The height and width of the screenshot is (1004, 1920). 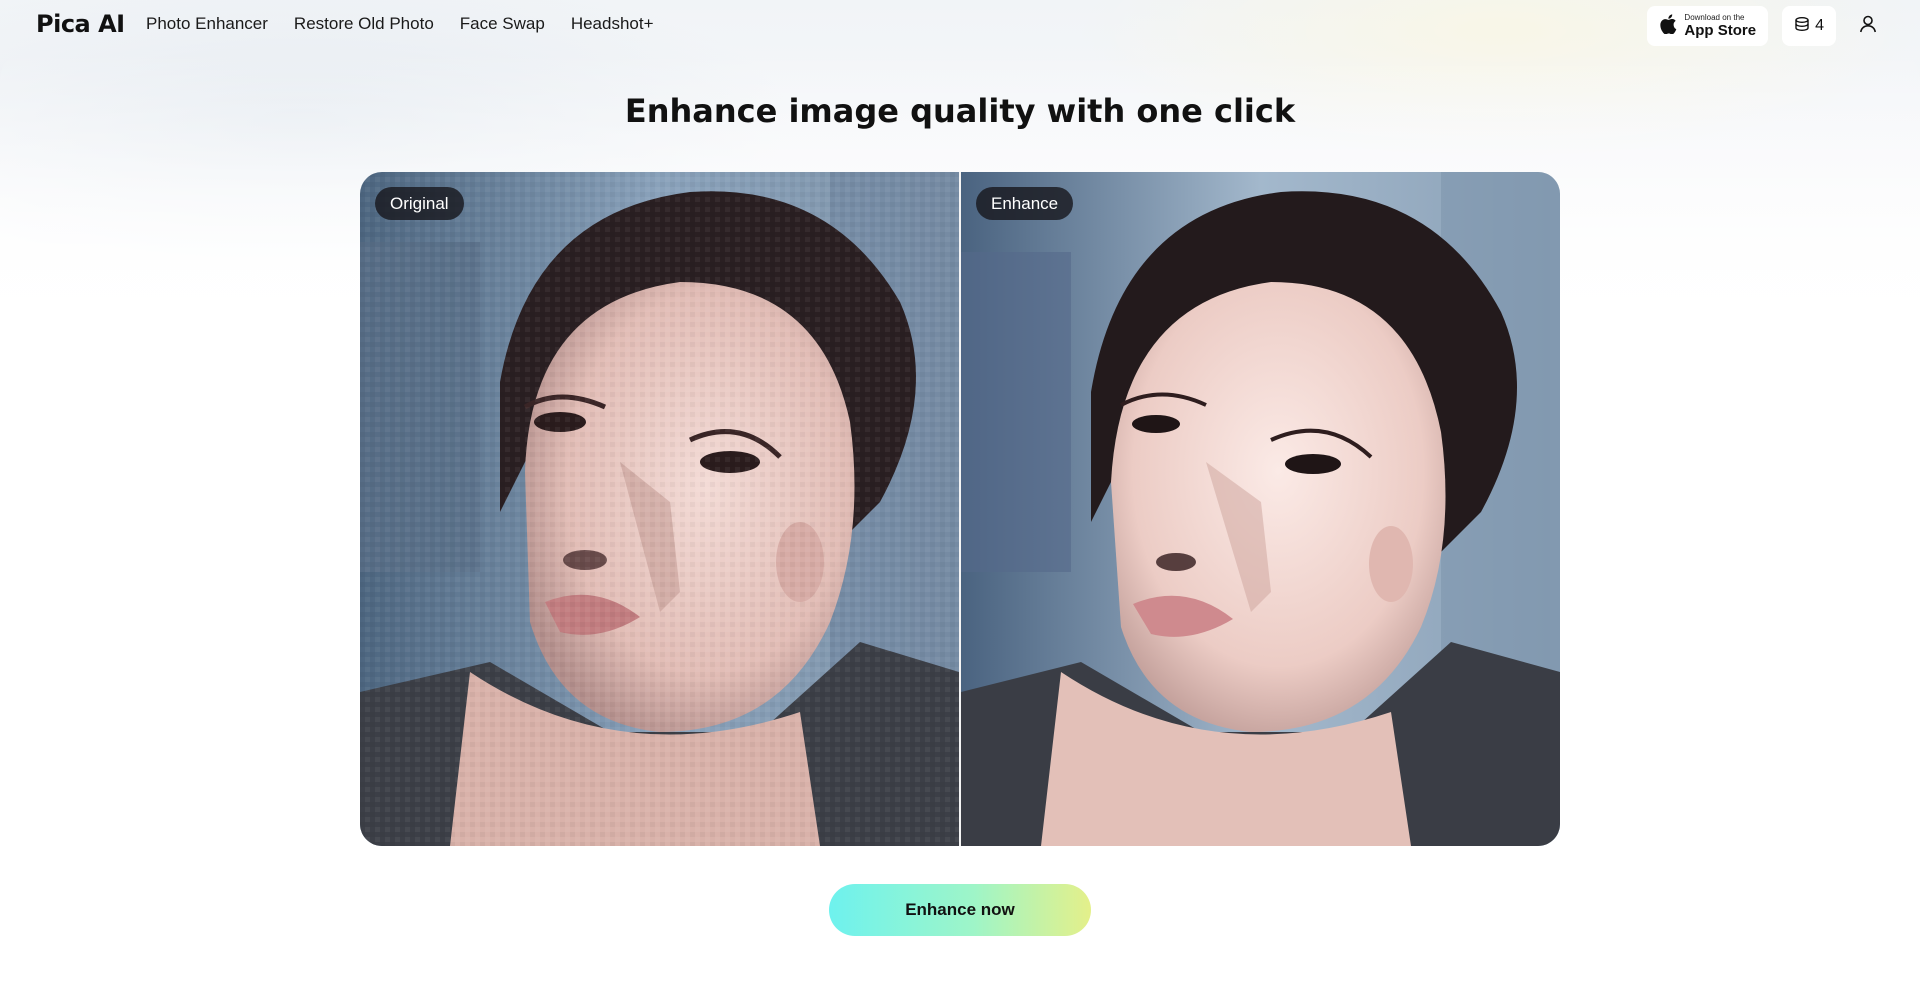 What do you see at coordinates (502, 24) in the screenshot?
I see `nav-link-face-swap: Face Swap` at bounding box center [502, 24].